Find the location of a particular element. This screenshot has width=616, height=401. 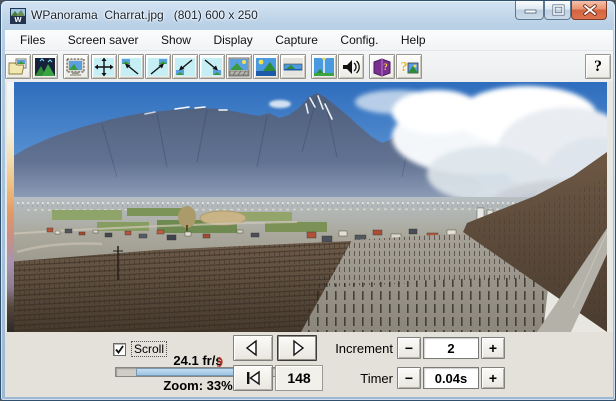

landscape-icon is located at coordinates (266, 67).